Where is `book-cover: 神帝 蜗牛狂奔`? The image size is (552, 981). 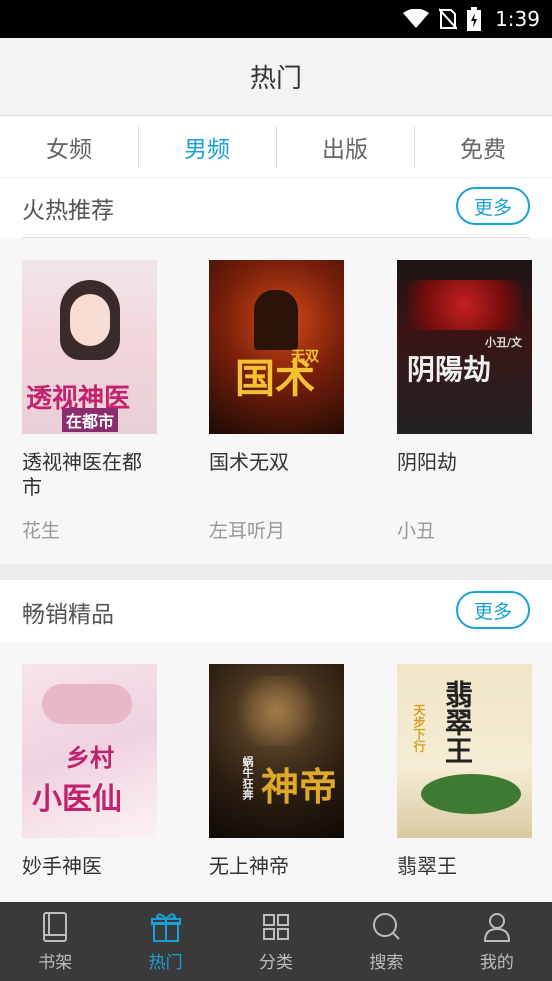 book-cover: 神帝 蜗牛狂奔 is located at coordinates (276, 751).